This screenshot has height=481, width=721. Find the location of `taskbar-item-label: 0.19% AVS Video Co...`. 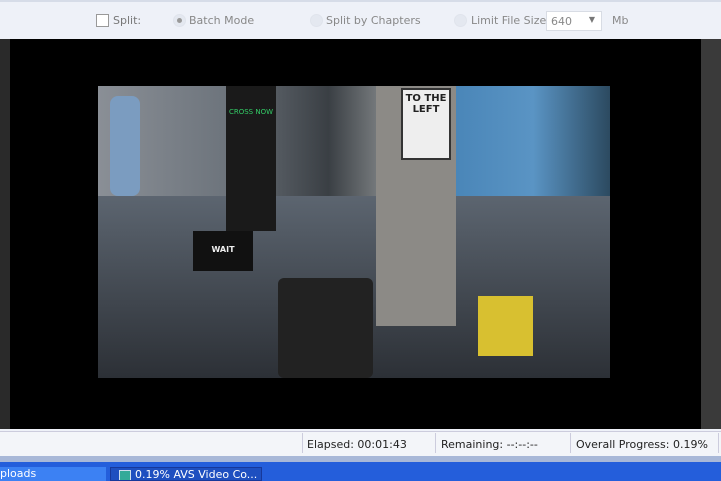

taskbar-item-label: 0.19% AVS Video Co... is located at coordinates (196, 474).